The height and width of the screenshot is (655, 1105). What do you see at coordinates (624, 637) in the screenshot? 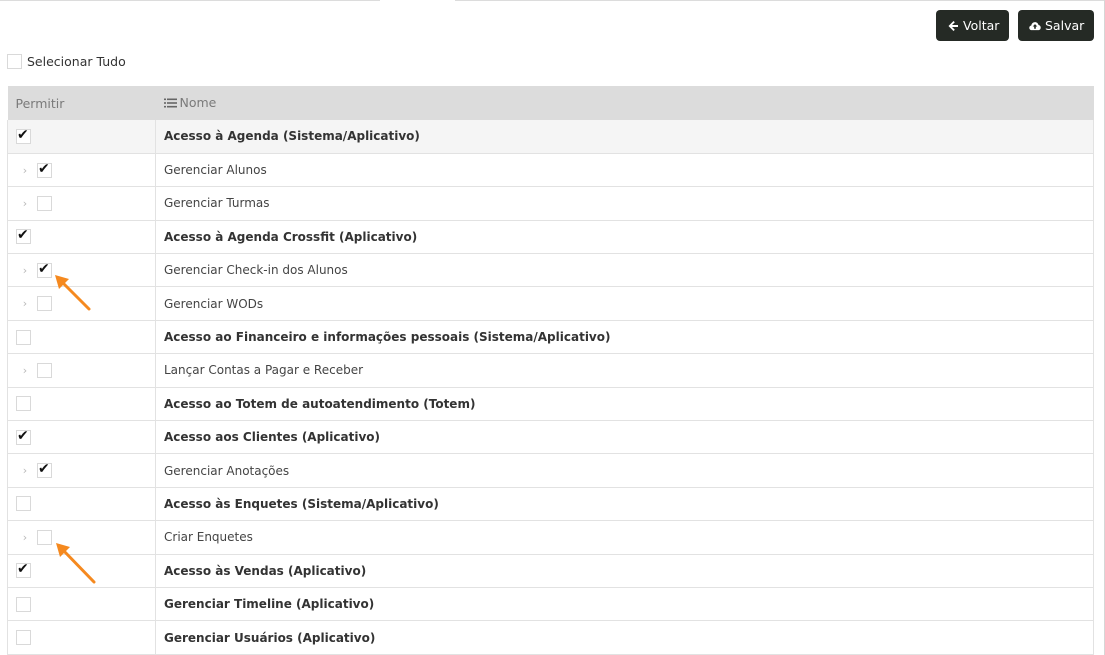
I see `permission-name: Gerenciar Usuários (Aplicativo)` at bounding box center [624, 637].